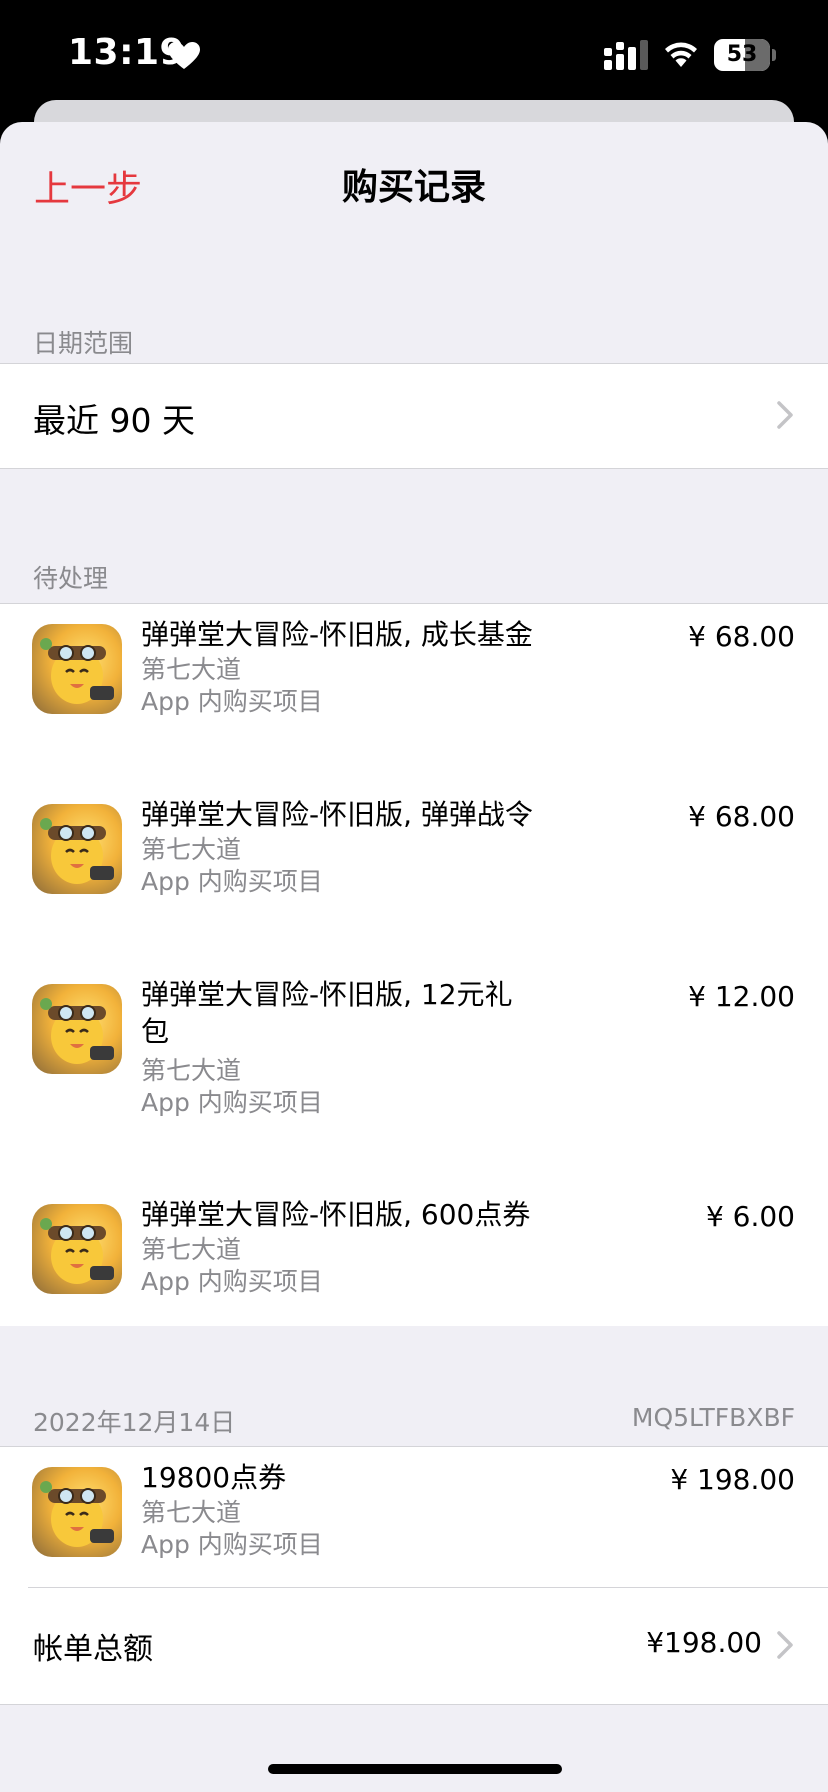 The image size is (828, 1792). What do you see at coordinates (732, 1479) in the screenshot?
I see `item-price: ¥ 198.00` at bounding box center [732, 1479].